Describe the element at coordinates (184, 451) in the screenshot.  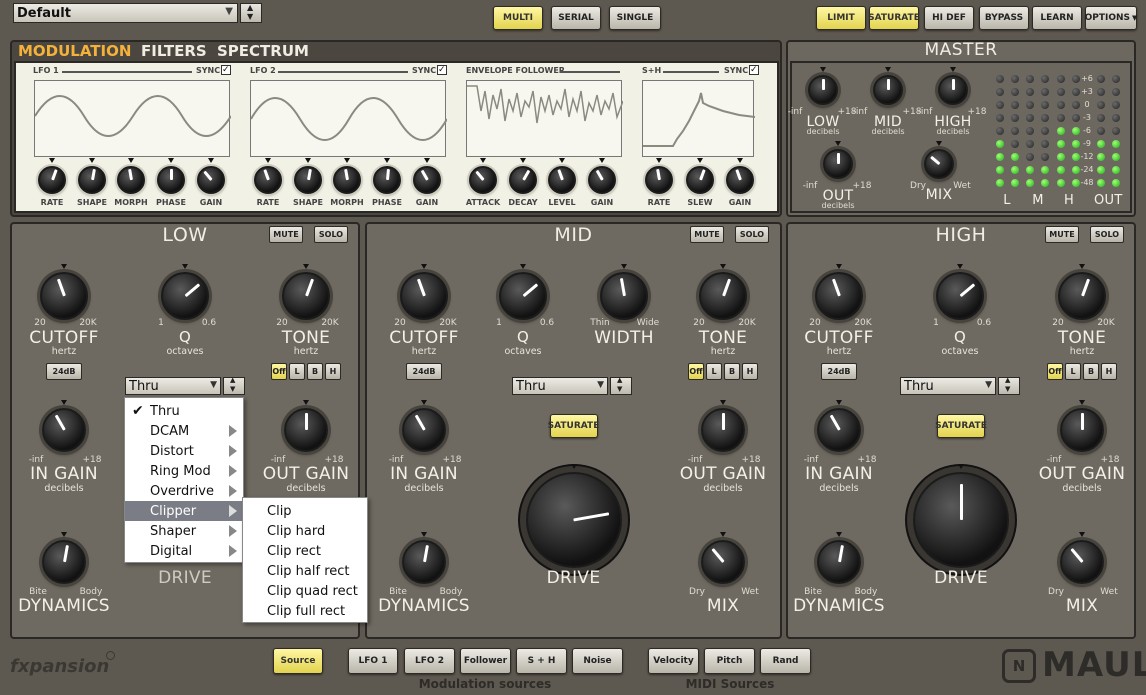
I see `menu-item-distort: Distort` at that location.